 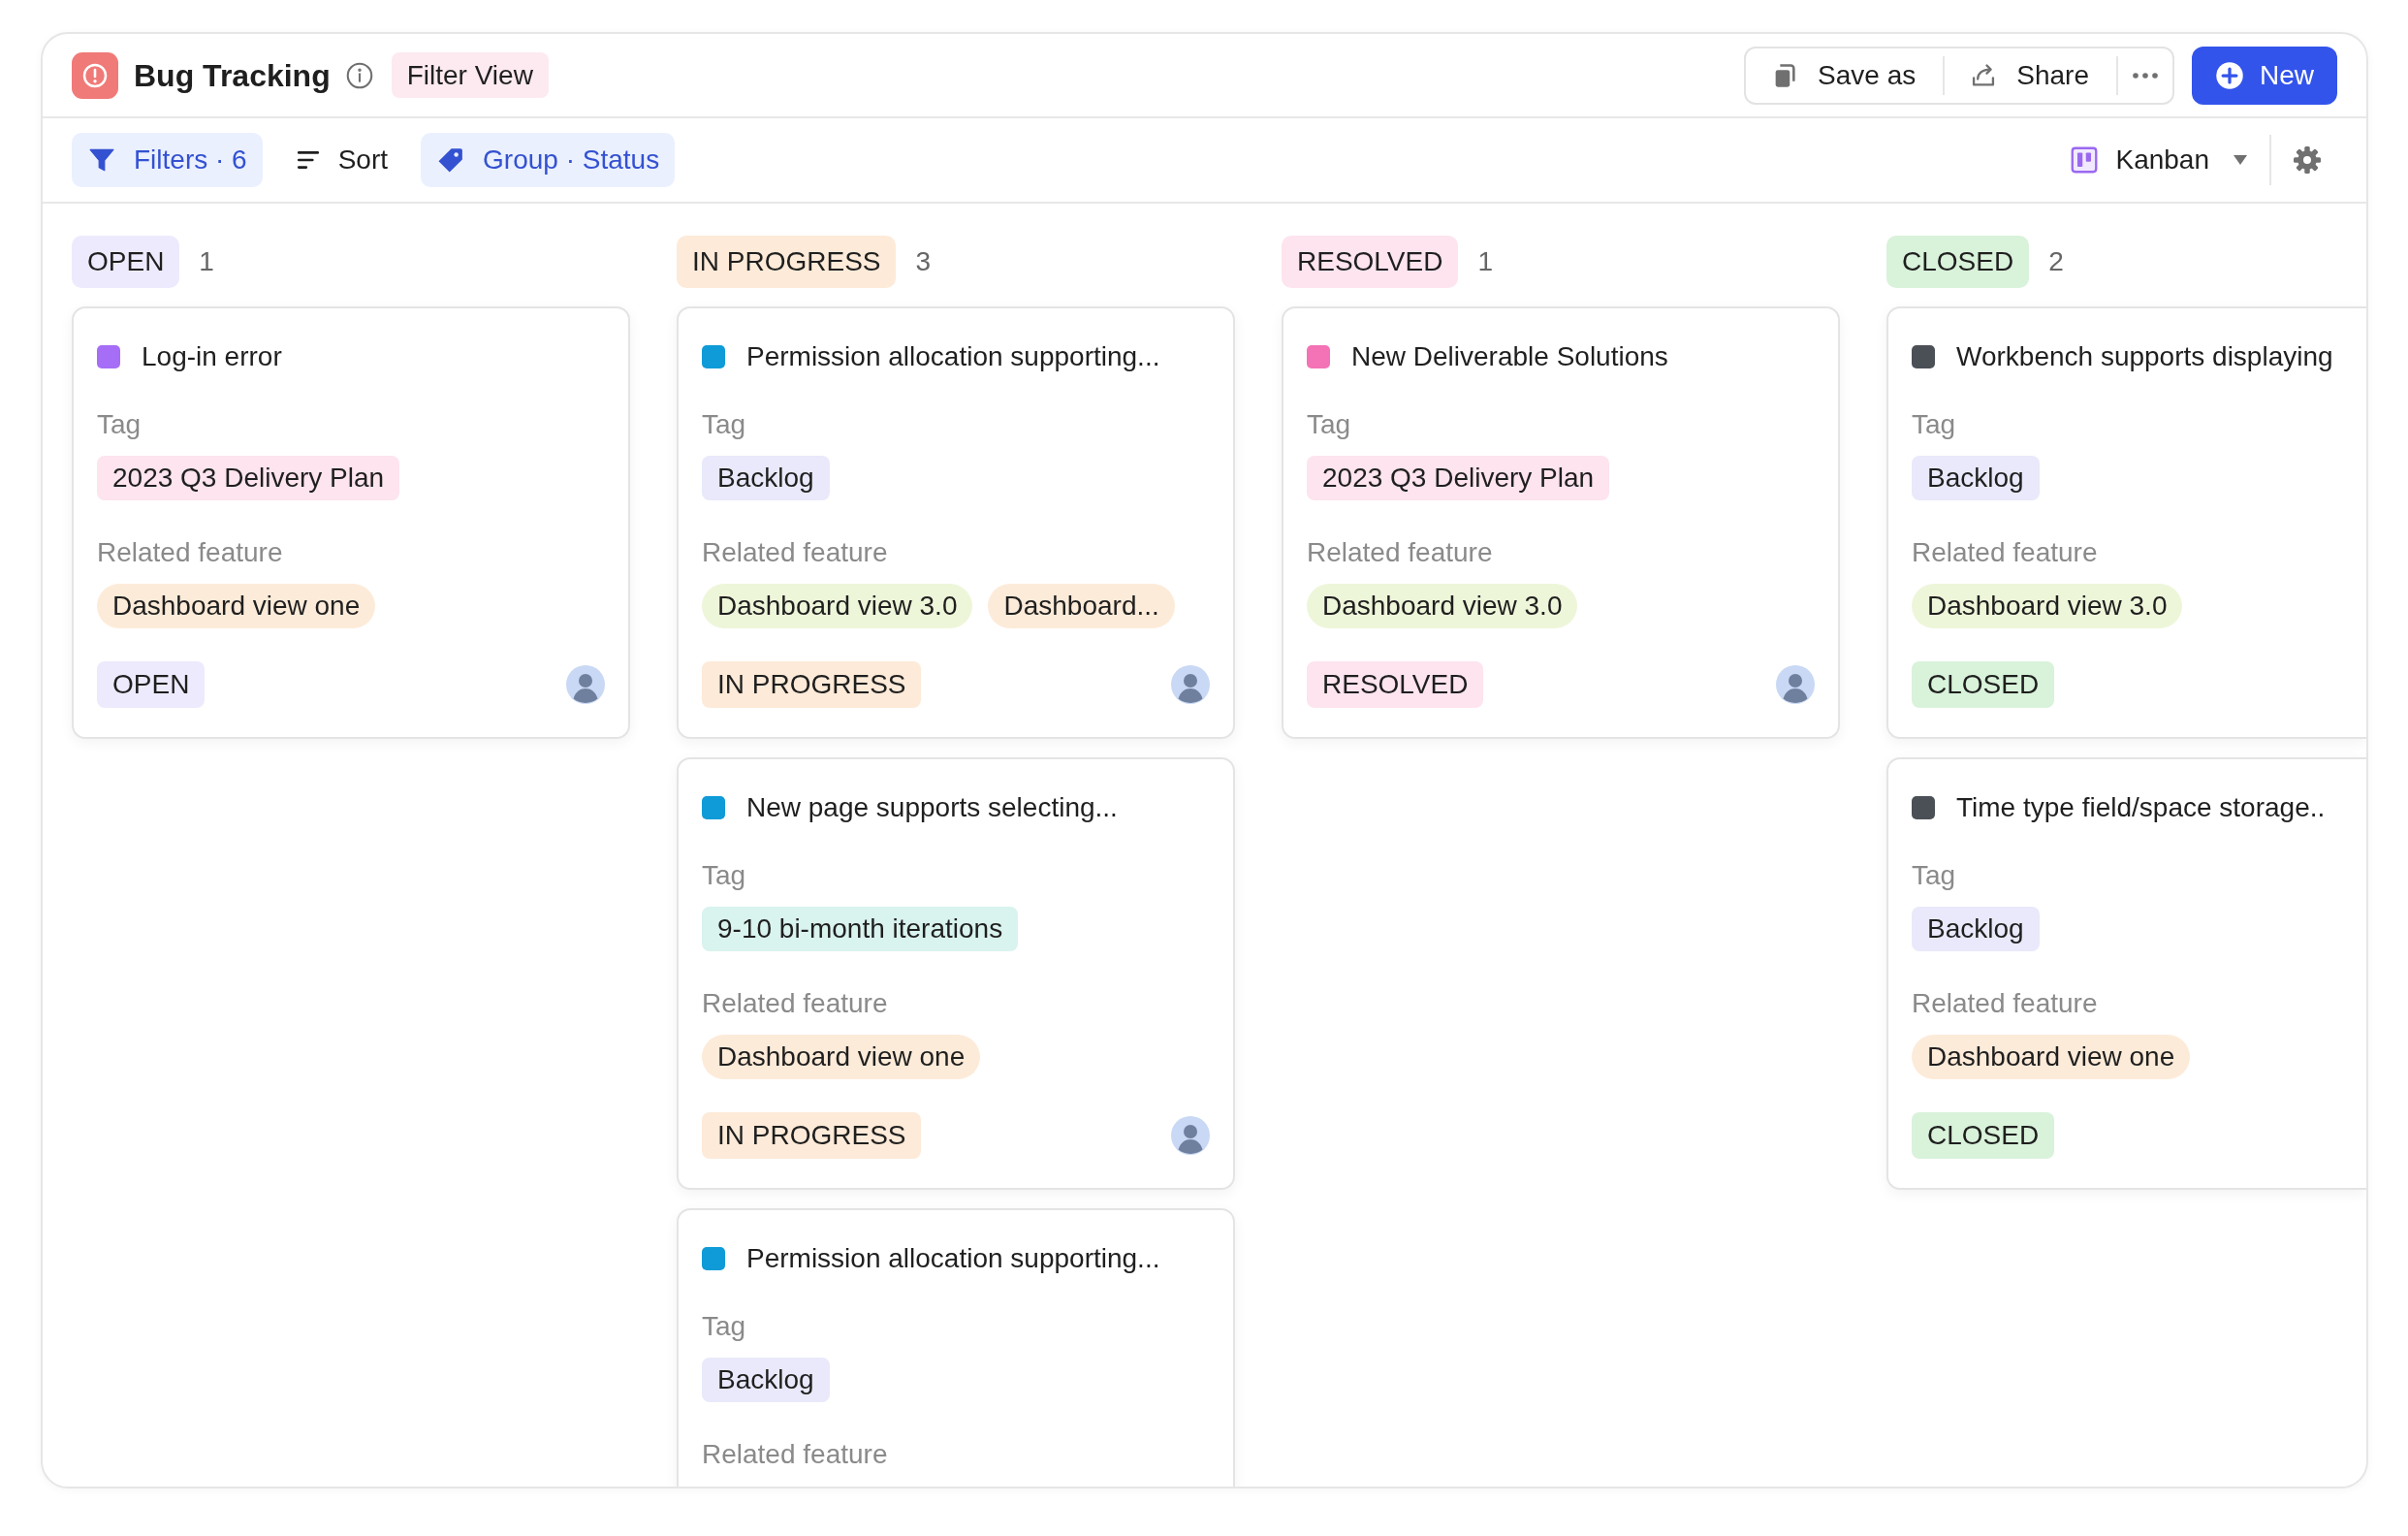 What do you see at coordinates (787, 262) in the screenshot?
I see `status-badge: IN PROGRESS` at bounding box center [787, 262].